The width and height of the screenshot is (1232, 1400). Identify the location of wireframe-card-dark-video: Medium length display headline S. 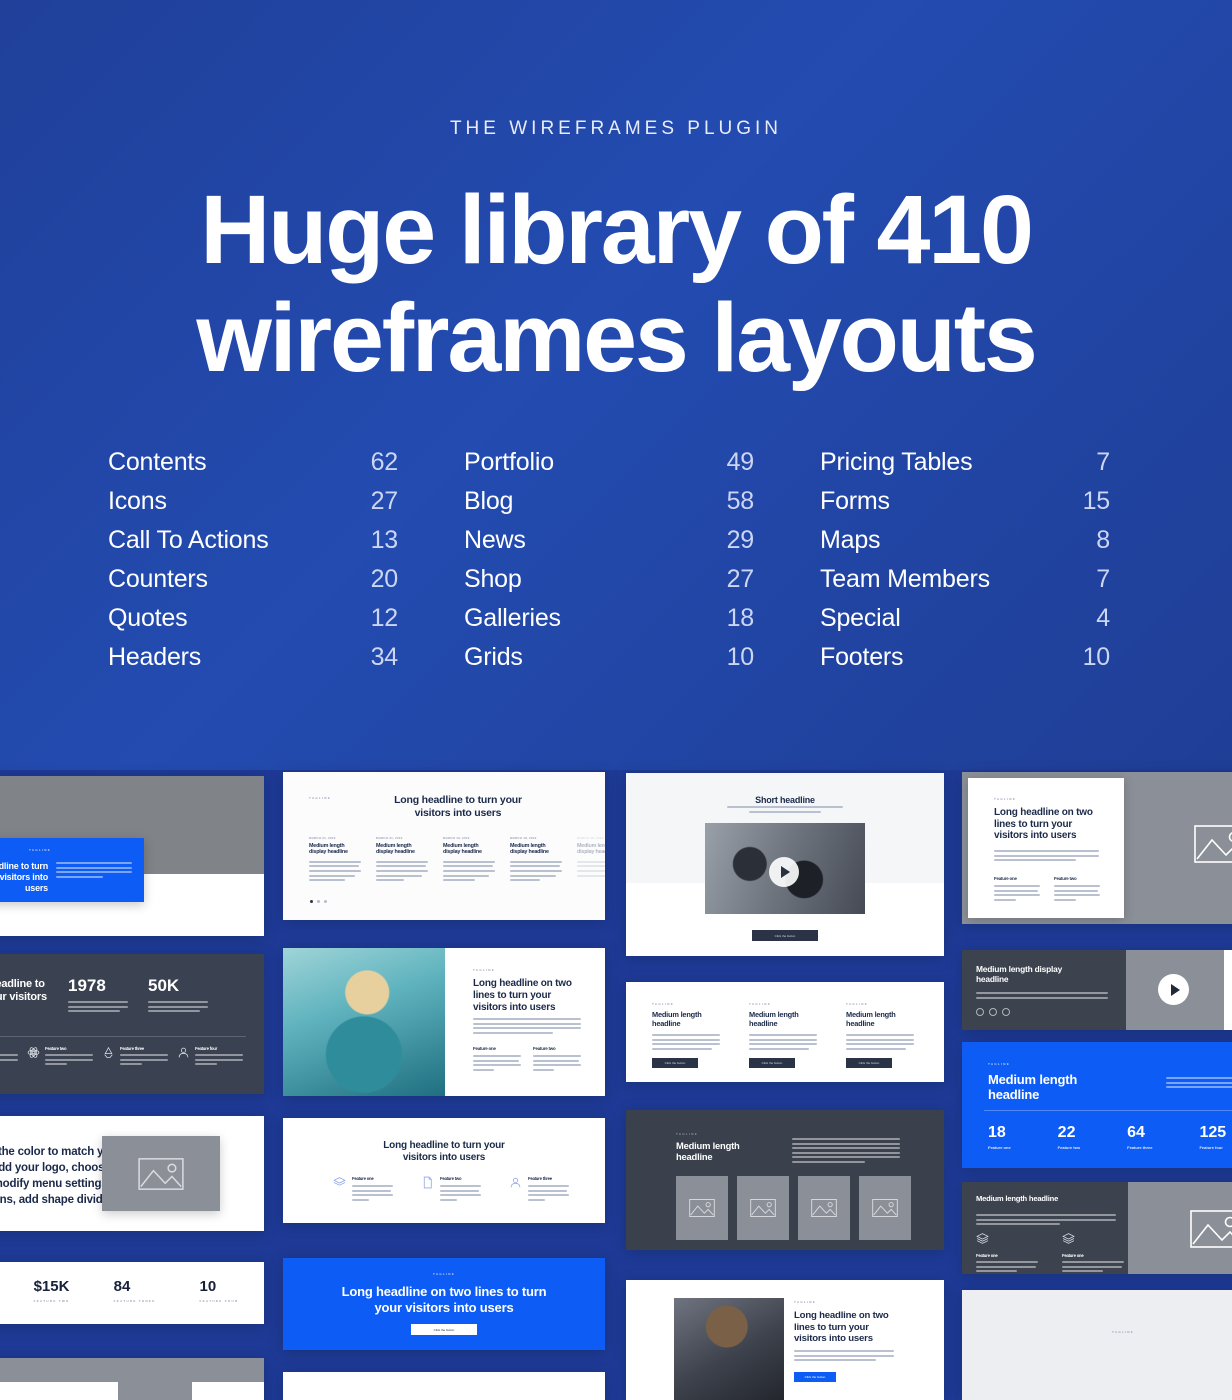
(1097, 990).